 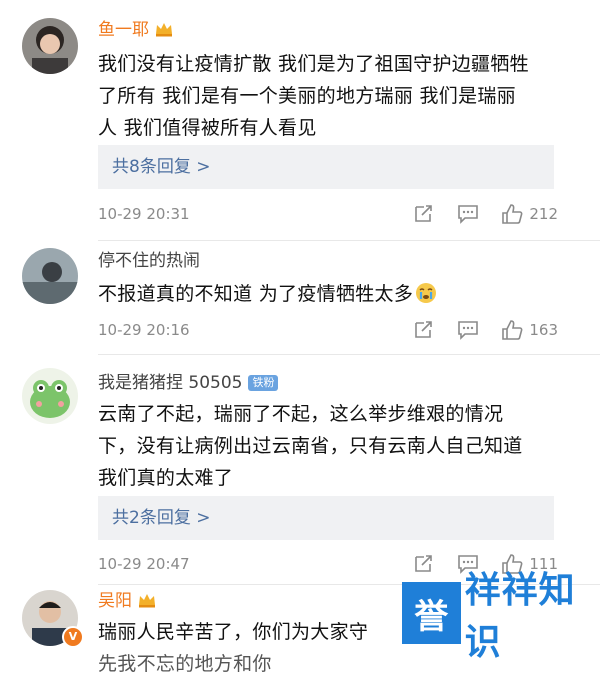 I want to click on view-replies-button: 共8条回复 >, so click(x=326, y=167).